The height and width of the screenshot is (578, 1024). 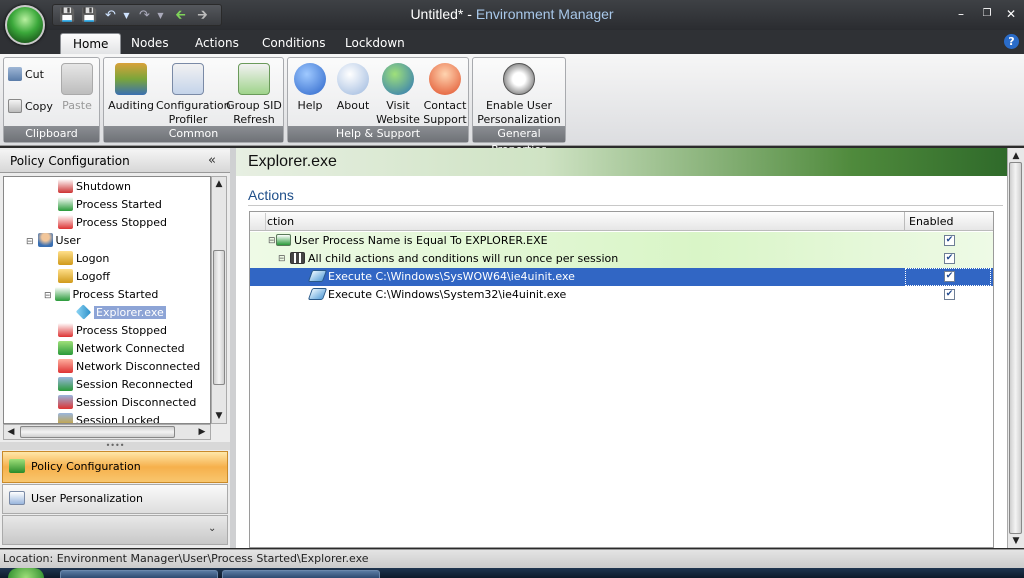 What do you see at coordinates (53, 241) in the screenshot?
I see `tree-item-user: ⊟ User` at bounding box center [53, 241].